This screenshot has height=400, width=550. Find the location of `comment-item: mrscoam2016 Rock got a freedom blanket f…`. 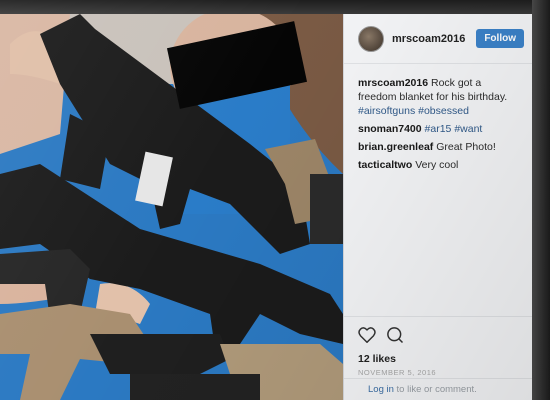

comment-item: mrscoam2016 Rock got a freedom blanket f… is located at coordinates (439, 97).